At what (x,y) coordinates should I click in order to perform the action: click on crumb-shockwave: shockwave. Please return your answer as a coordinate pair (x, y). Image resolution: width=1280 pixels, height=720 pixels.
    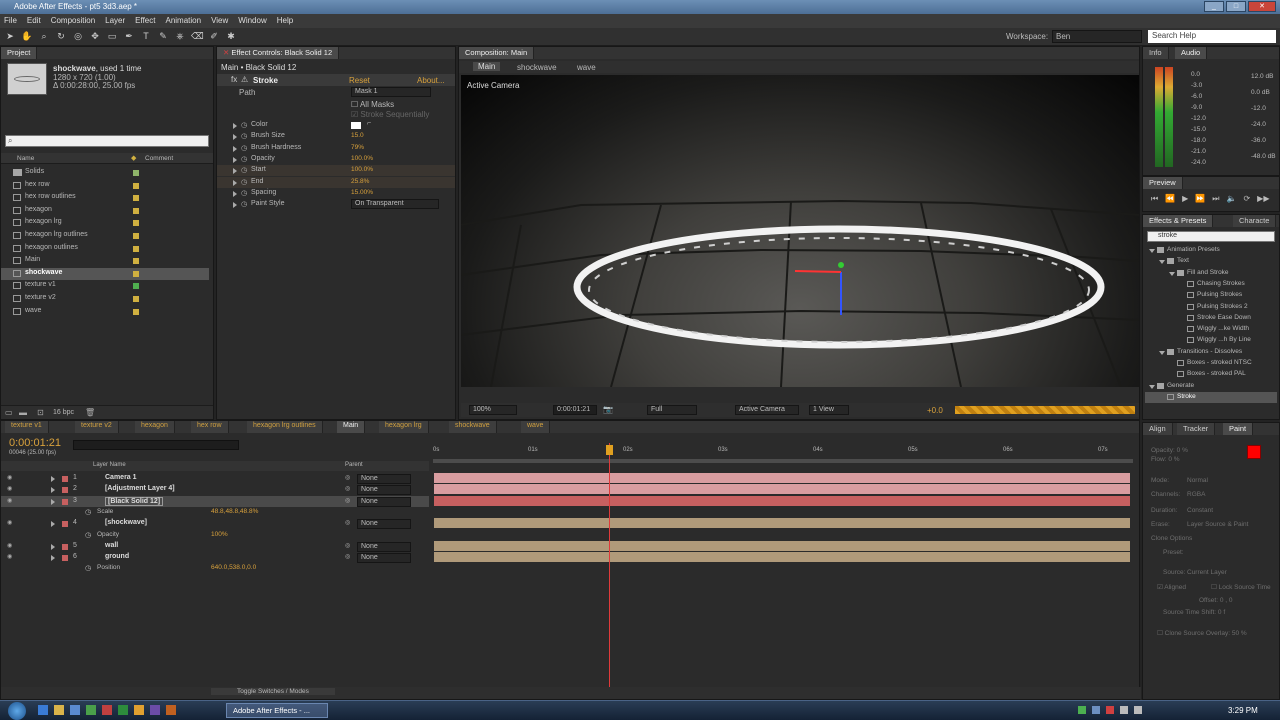
    Looking at the image, I should click on (537, 67).